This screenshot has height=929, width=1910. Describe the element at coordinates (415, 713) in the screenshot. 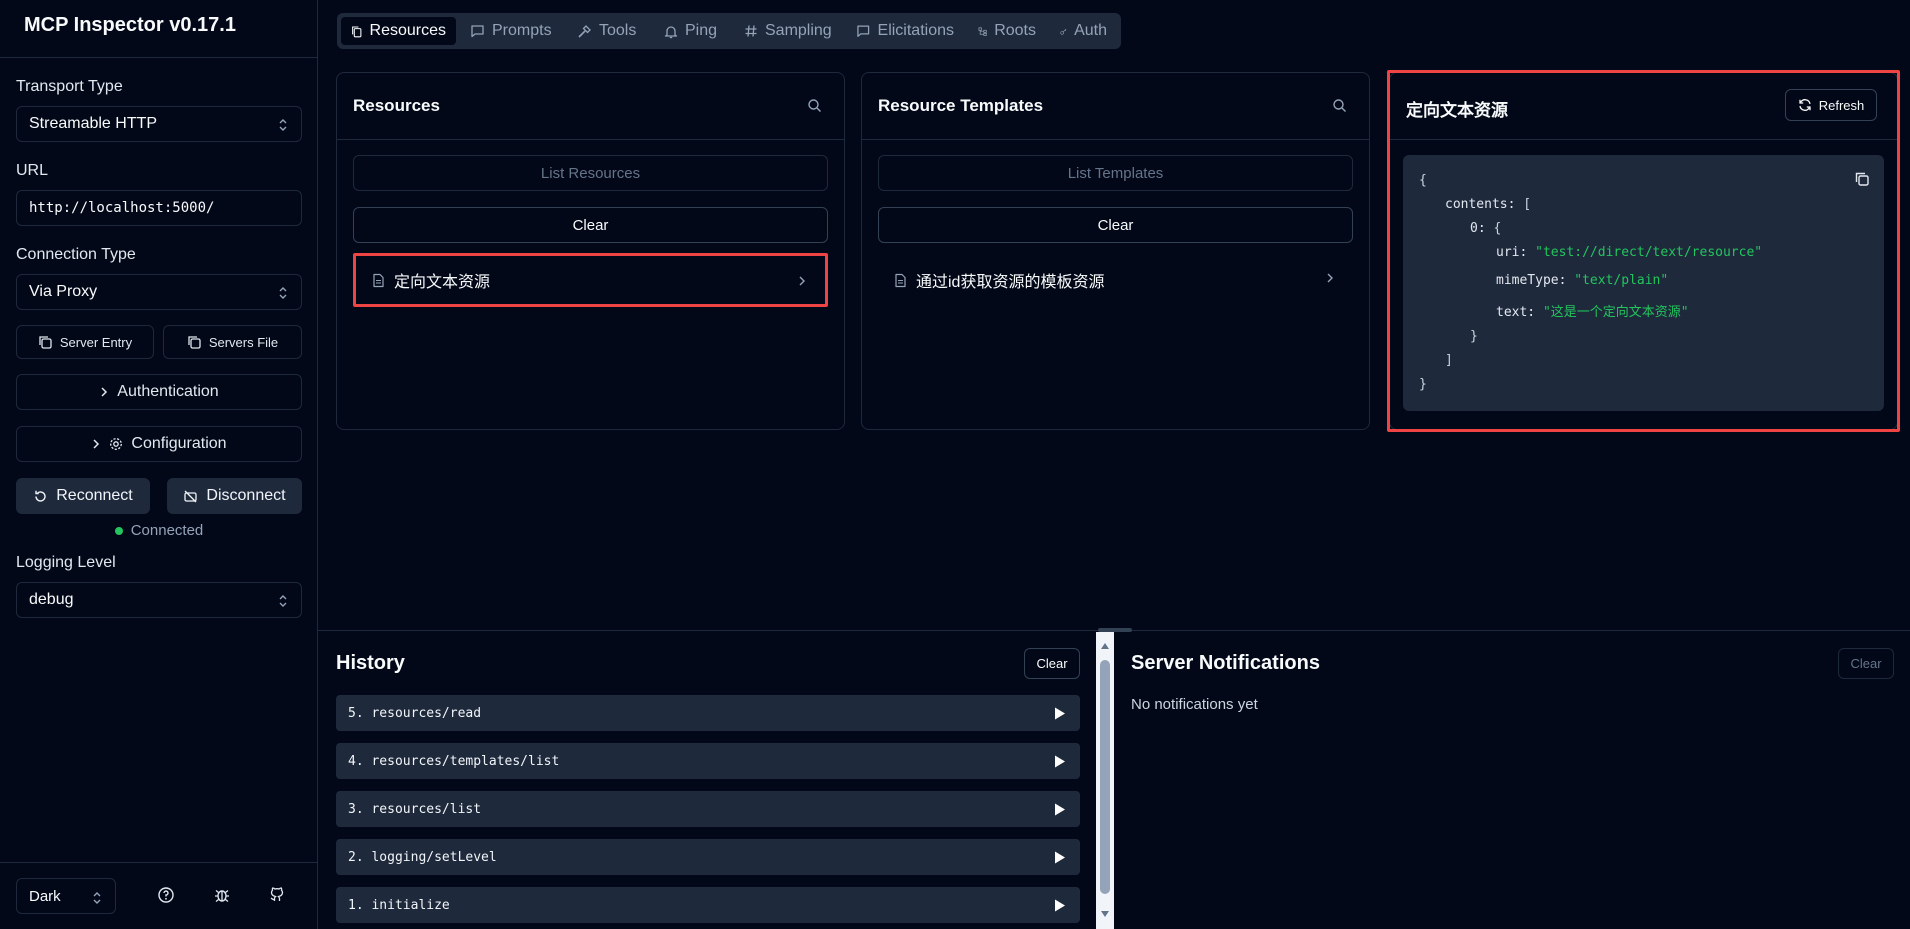

I see `history-item-label: 5. resources/read` at that location.